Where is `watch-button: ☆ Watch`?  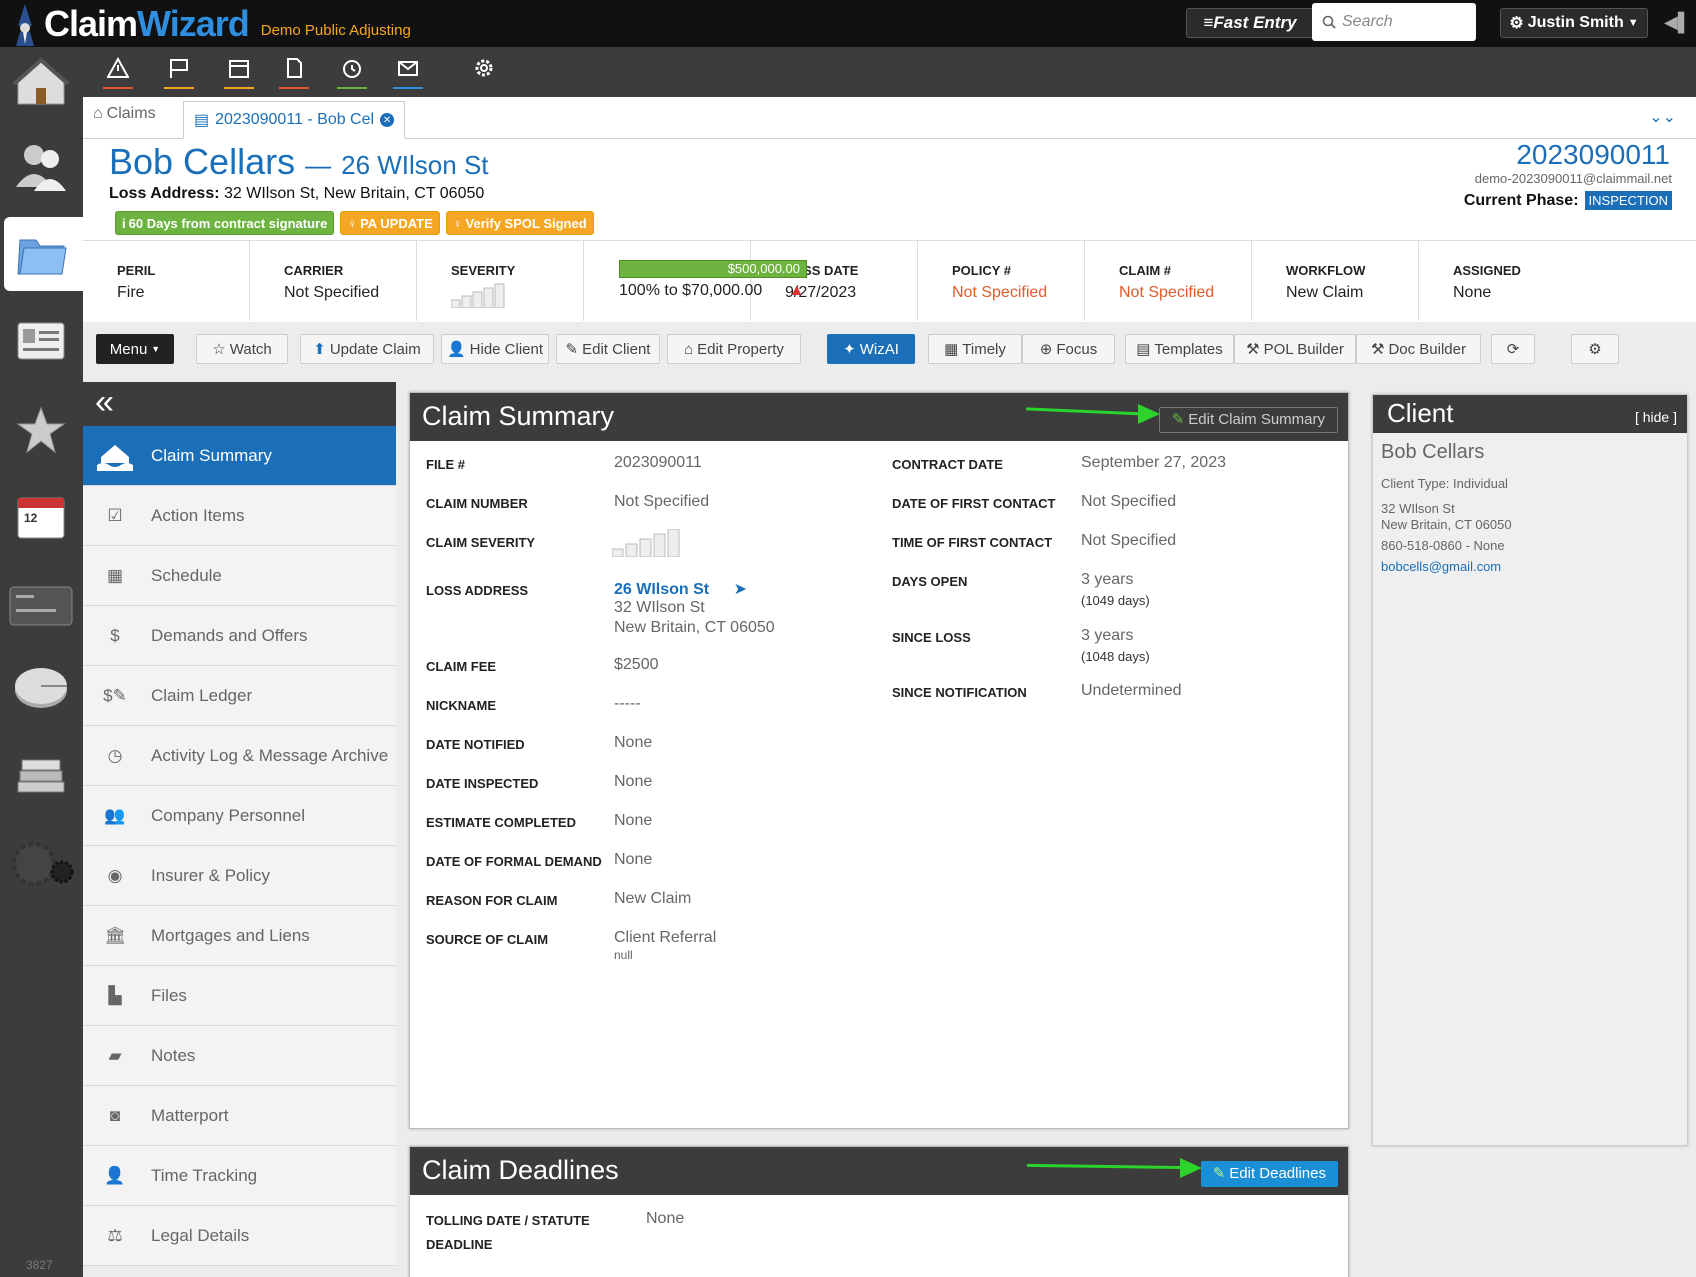 watch-button: ☆ Watch is located at coordinates (242, 349).